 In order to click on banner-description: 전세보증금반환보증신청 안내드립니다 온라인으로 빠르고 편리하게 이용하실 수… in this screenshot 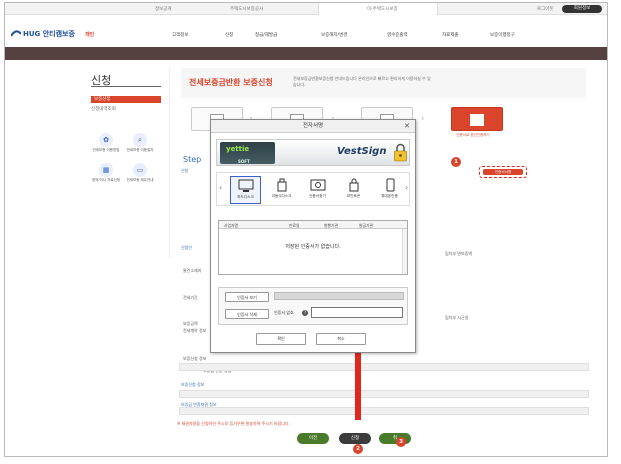, I will do `click(362, 81)`.